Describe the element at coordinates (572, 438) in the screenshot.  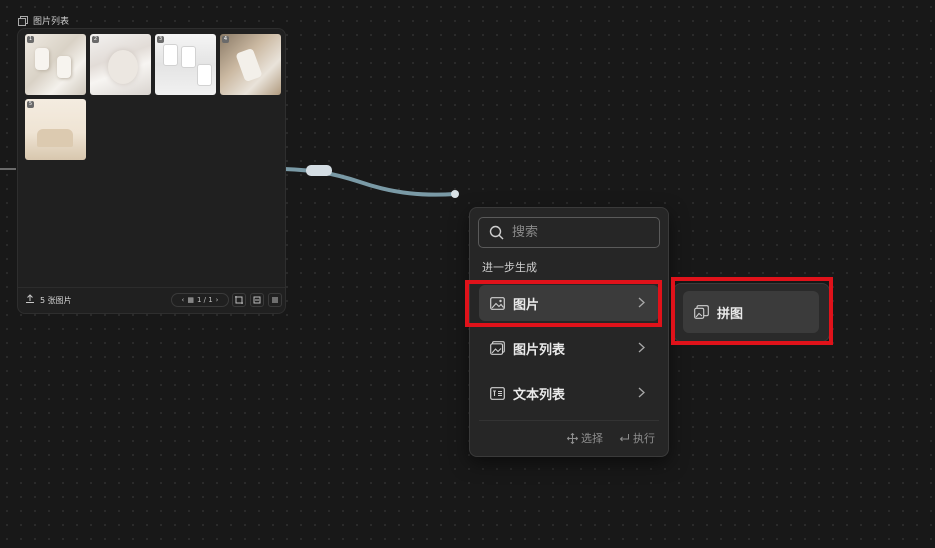
I see `move-icon` at that location.